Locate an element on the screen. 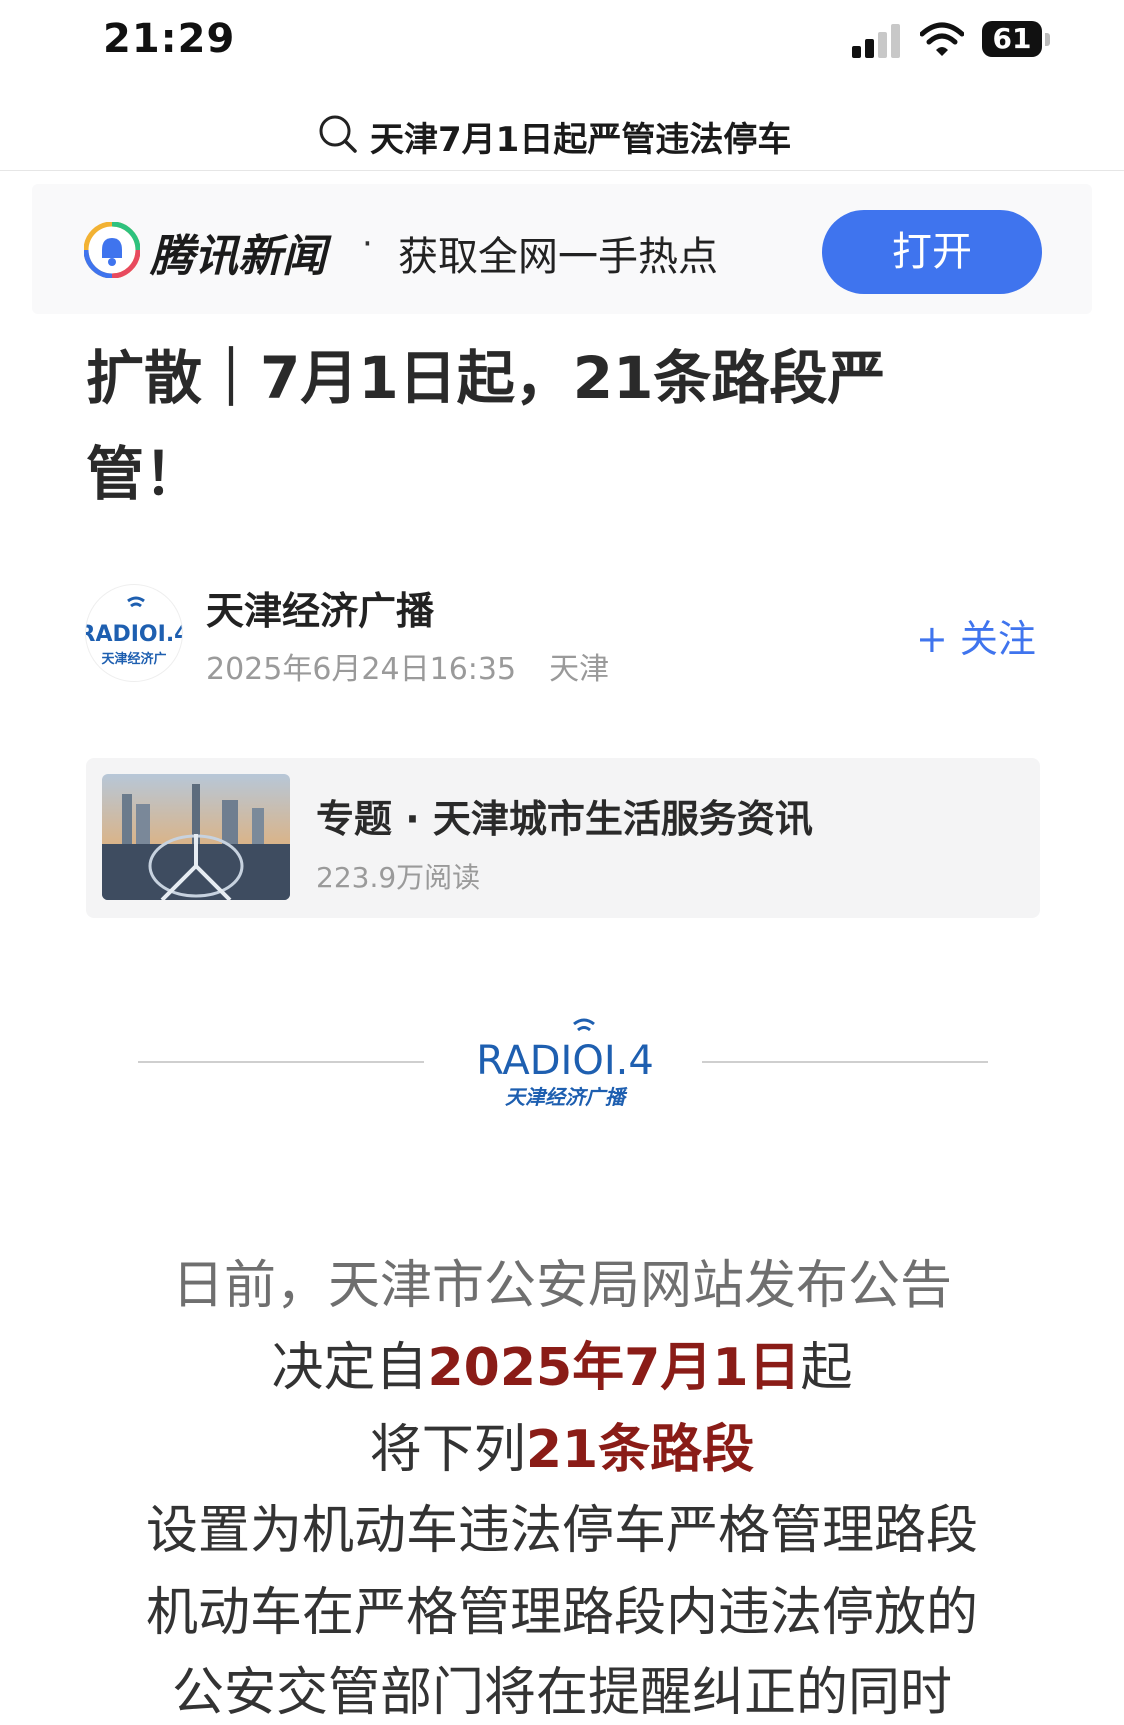 This screenshot has width=1124, height=1725. radio-brand-text: RADIOI.4 is located at coordinates (565, 1061).